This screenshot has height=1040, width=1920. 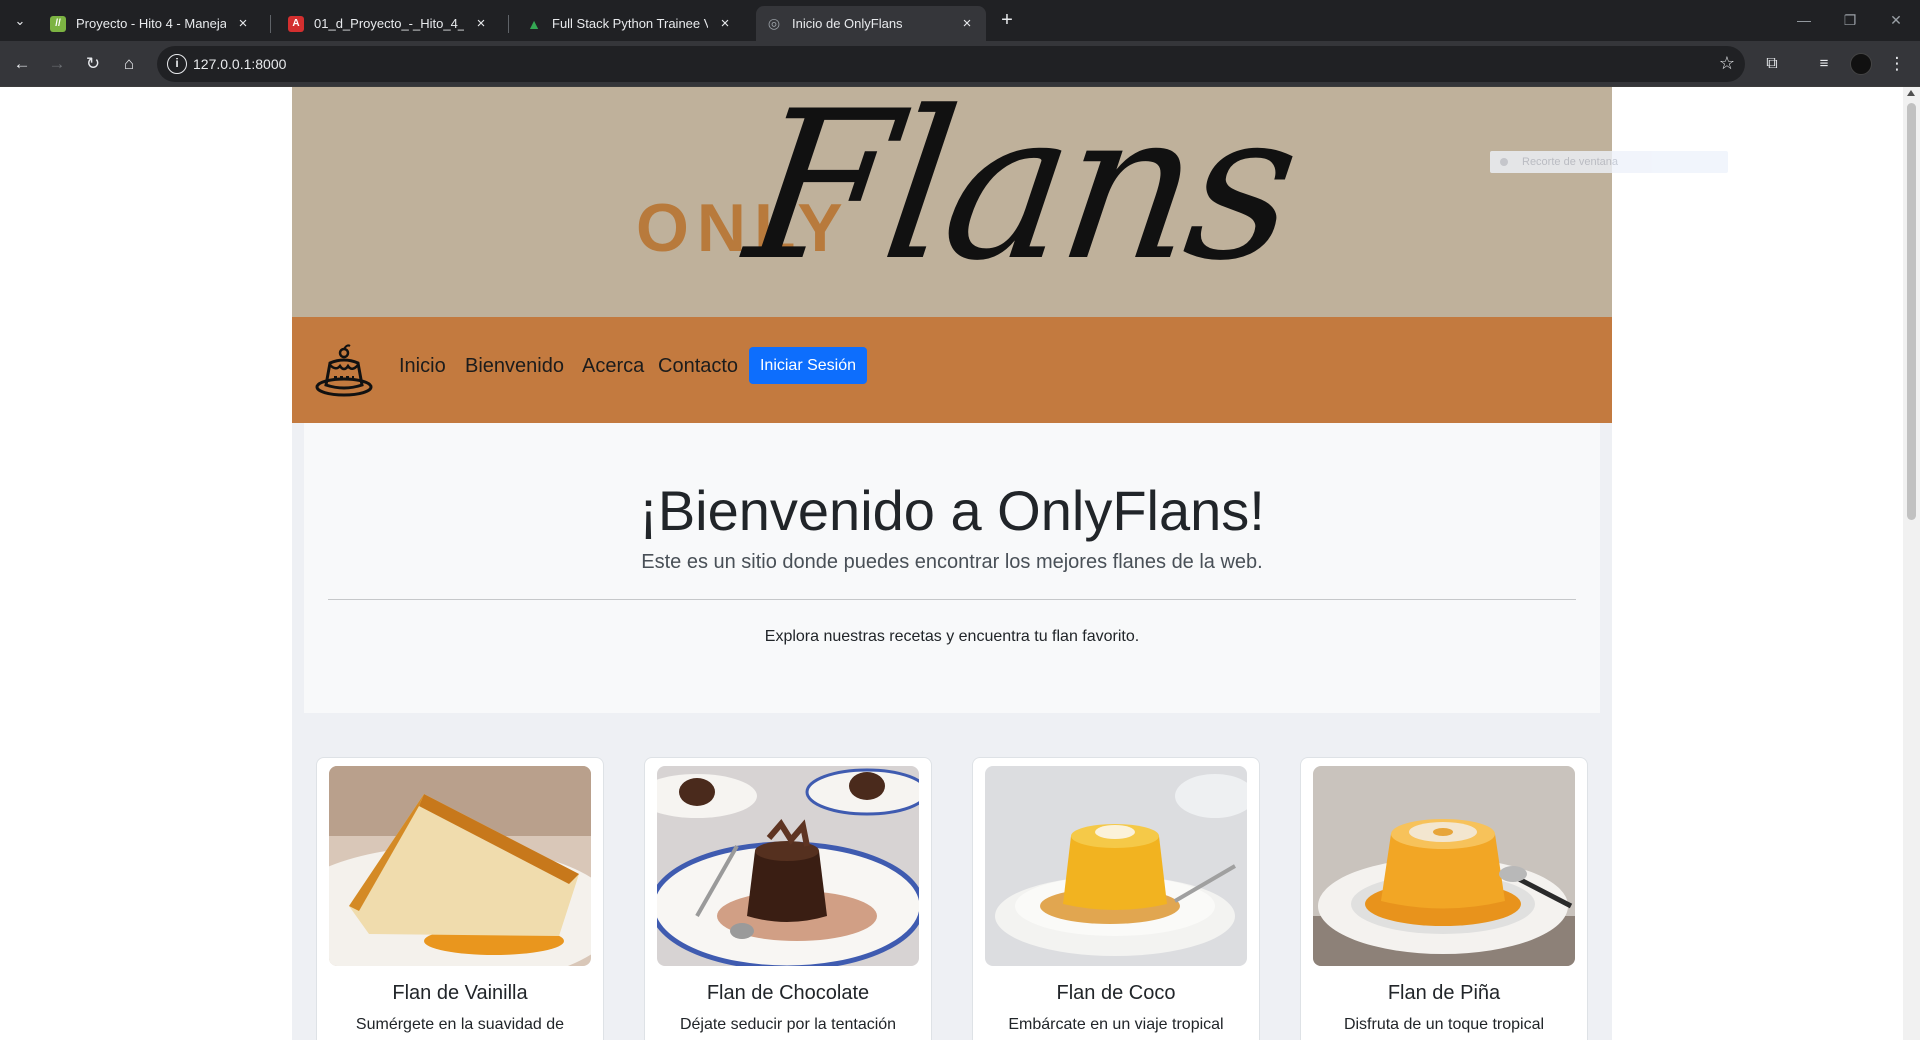 I want to click on card-title: Flan de Piña, so click(x=1444, y=993).